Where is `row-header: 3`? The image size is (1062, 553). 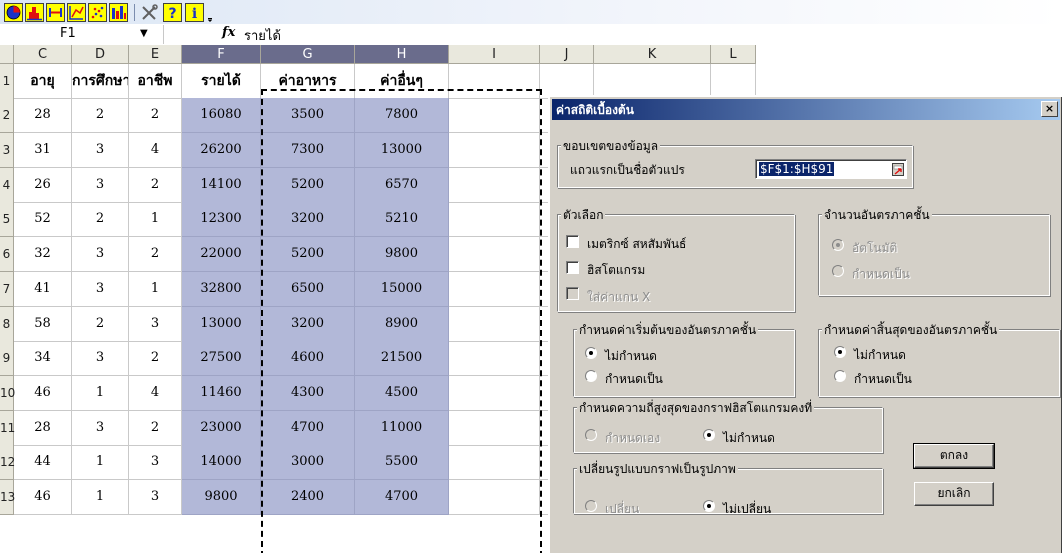
row-header: 3 is located at coordinates (7, 150).